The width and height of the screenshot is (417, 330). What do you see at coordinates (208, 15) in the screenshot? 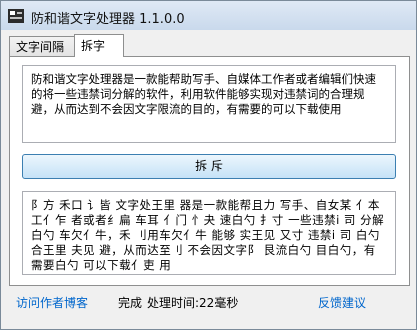
I see `title-bar: 防和谐文字处理器 1.1.0.0` at bounding box center [208, 15].